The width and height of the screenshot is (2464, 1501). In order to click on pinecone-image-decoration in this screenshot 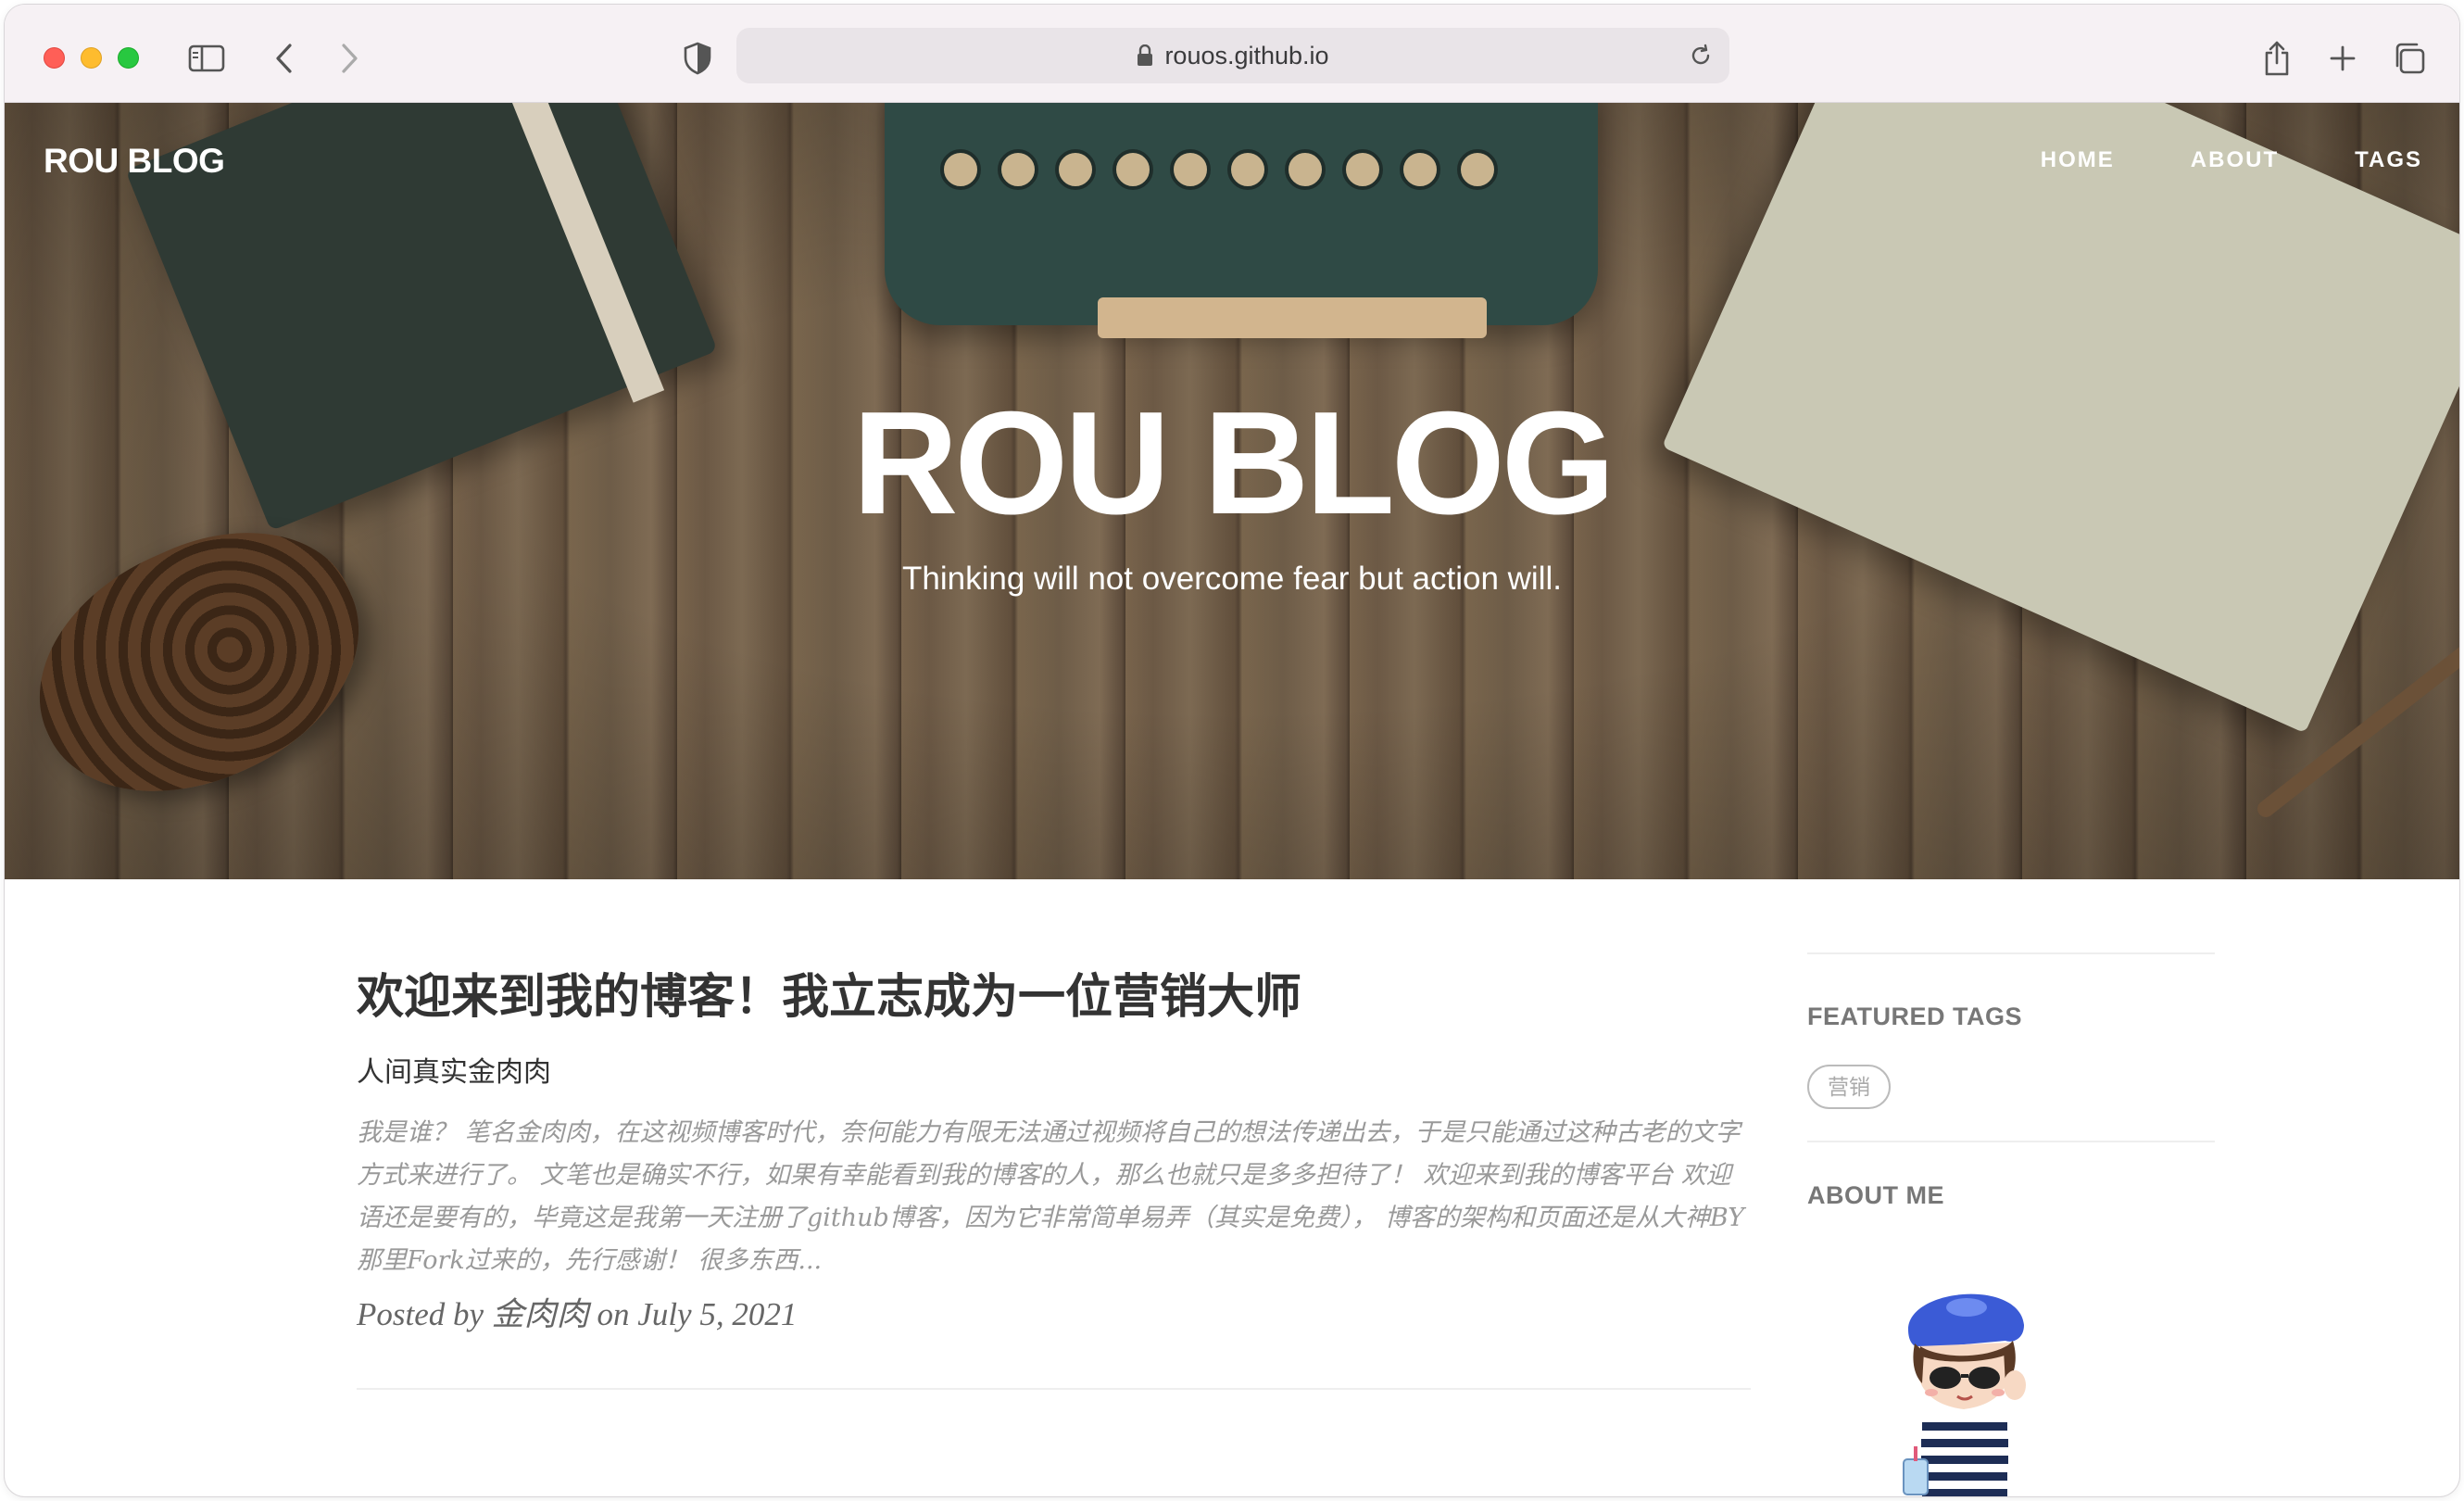, I will do `click(202, 663)`.